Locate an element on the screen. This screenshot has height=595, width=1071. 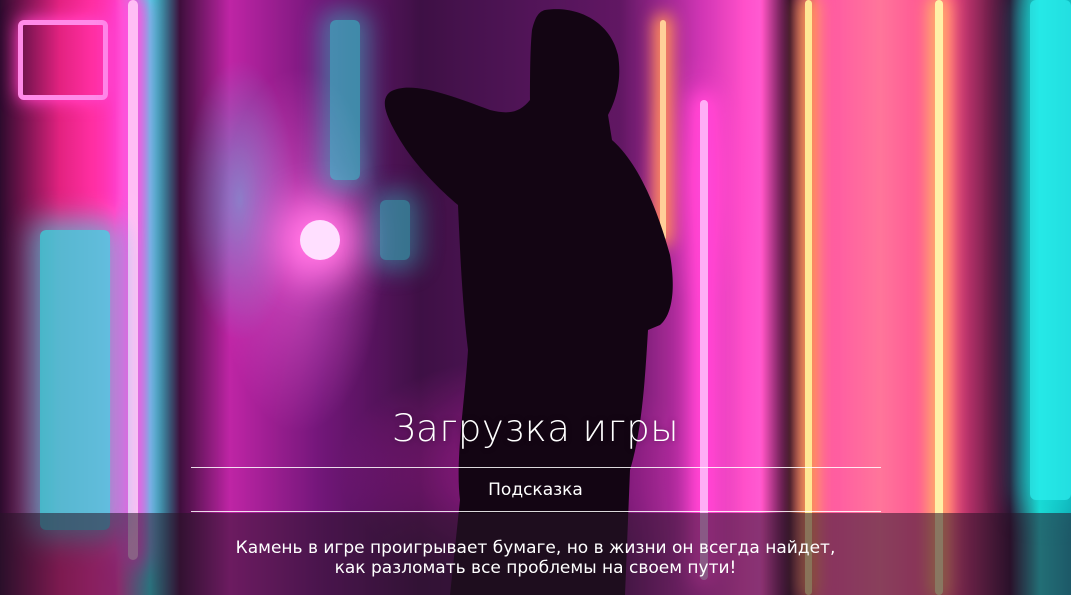
neon-light is located at coordinates (320, 240).